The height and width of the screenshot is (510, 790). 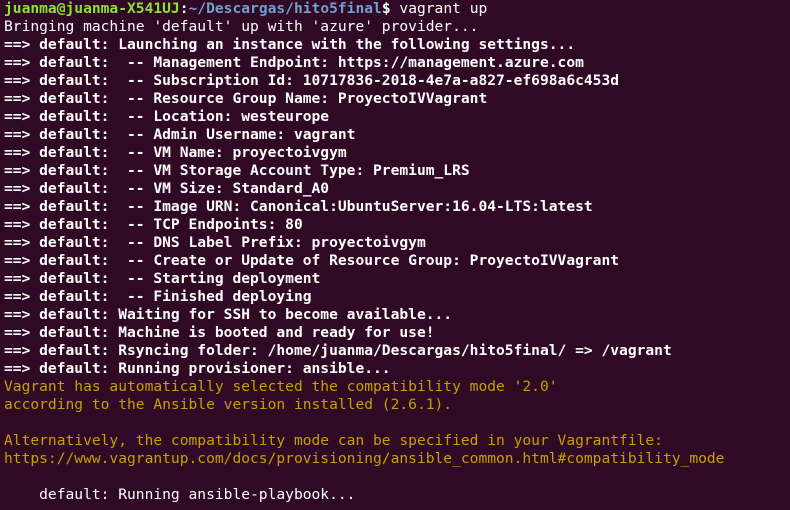 What do you see at coordinates (175, 152) in the screenshot?
I see `output-line: ==> default: -- VM Name: proyectoivgym` at bounding box center [175, 152].